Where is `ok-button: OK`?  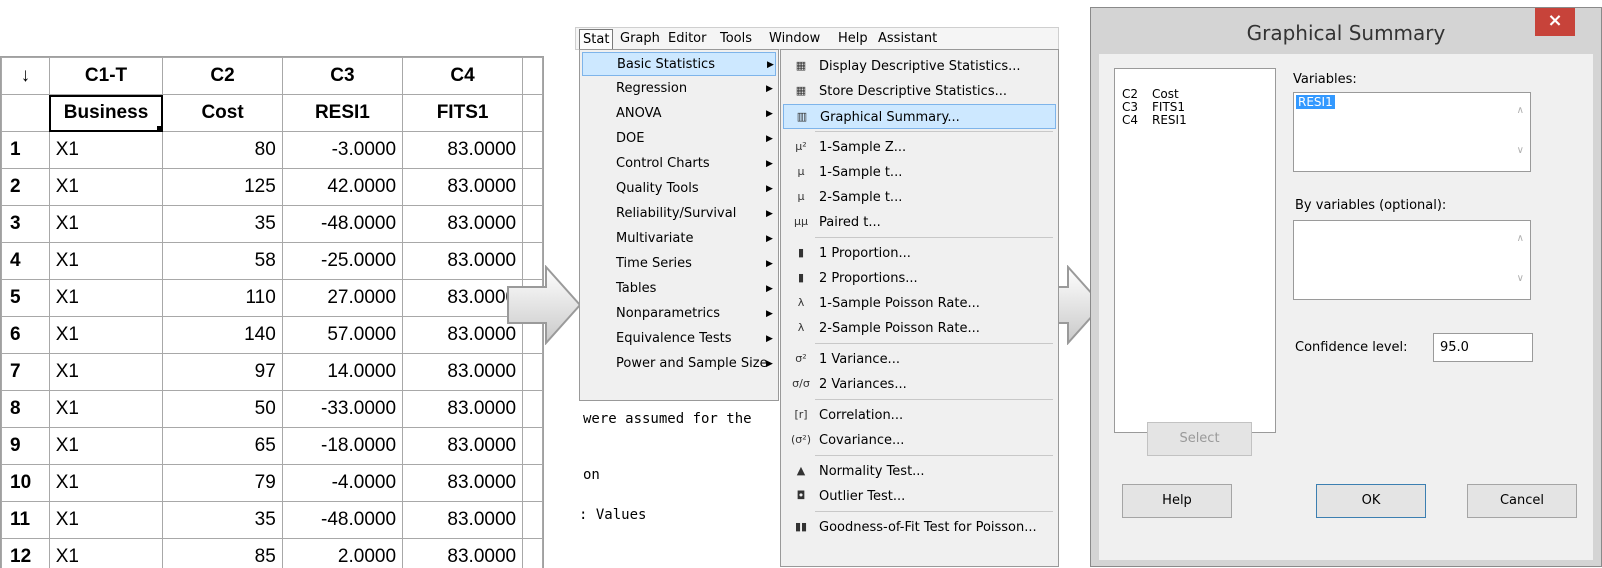
ok-button: OK is located at coordinates (1371, 501).